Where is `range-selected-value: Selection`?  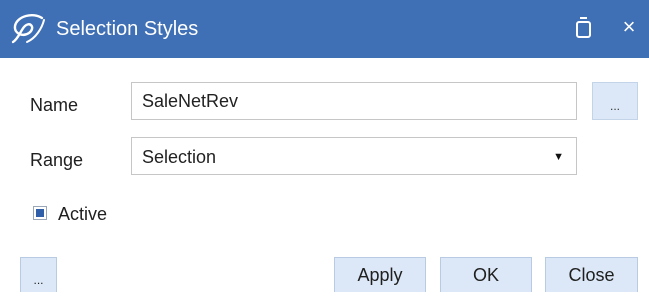
range-selected-value: Selection is located at coordinates (179, 157).